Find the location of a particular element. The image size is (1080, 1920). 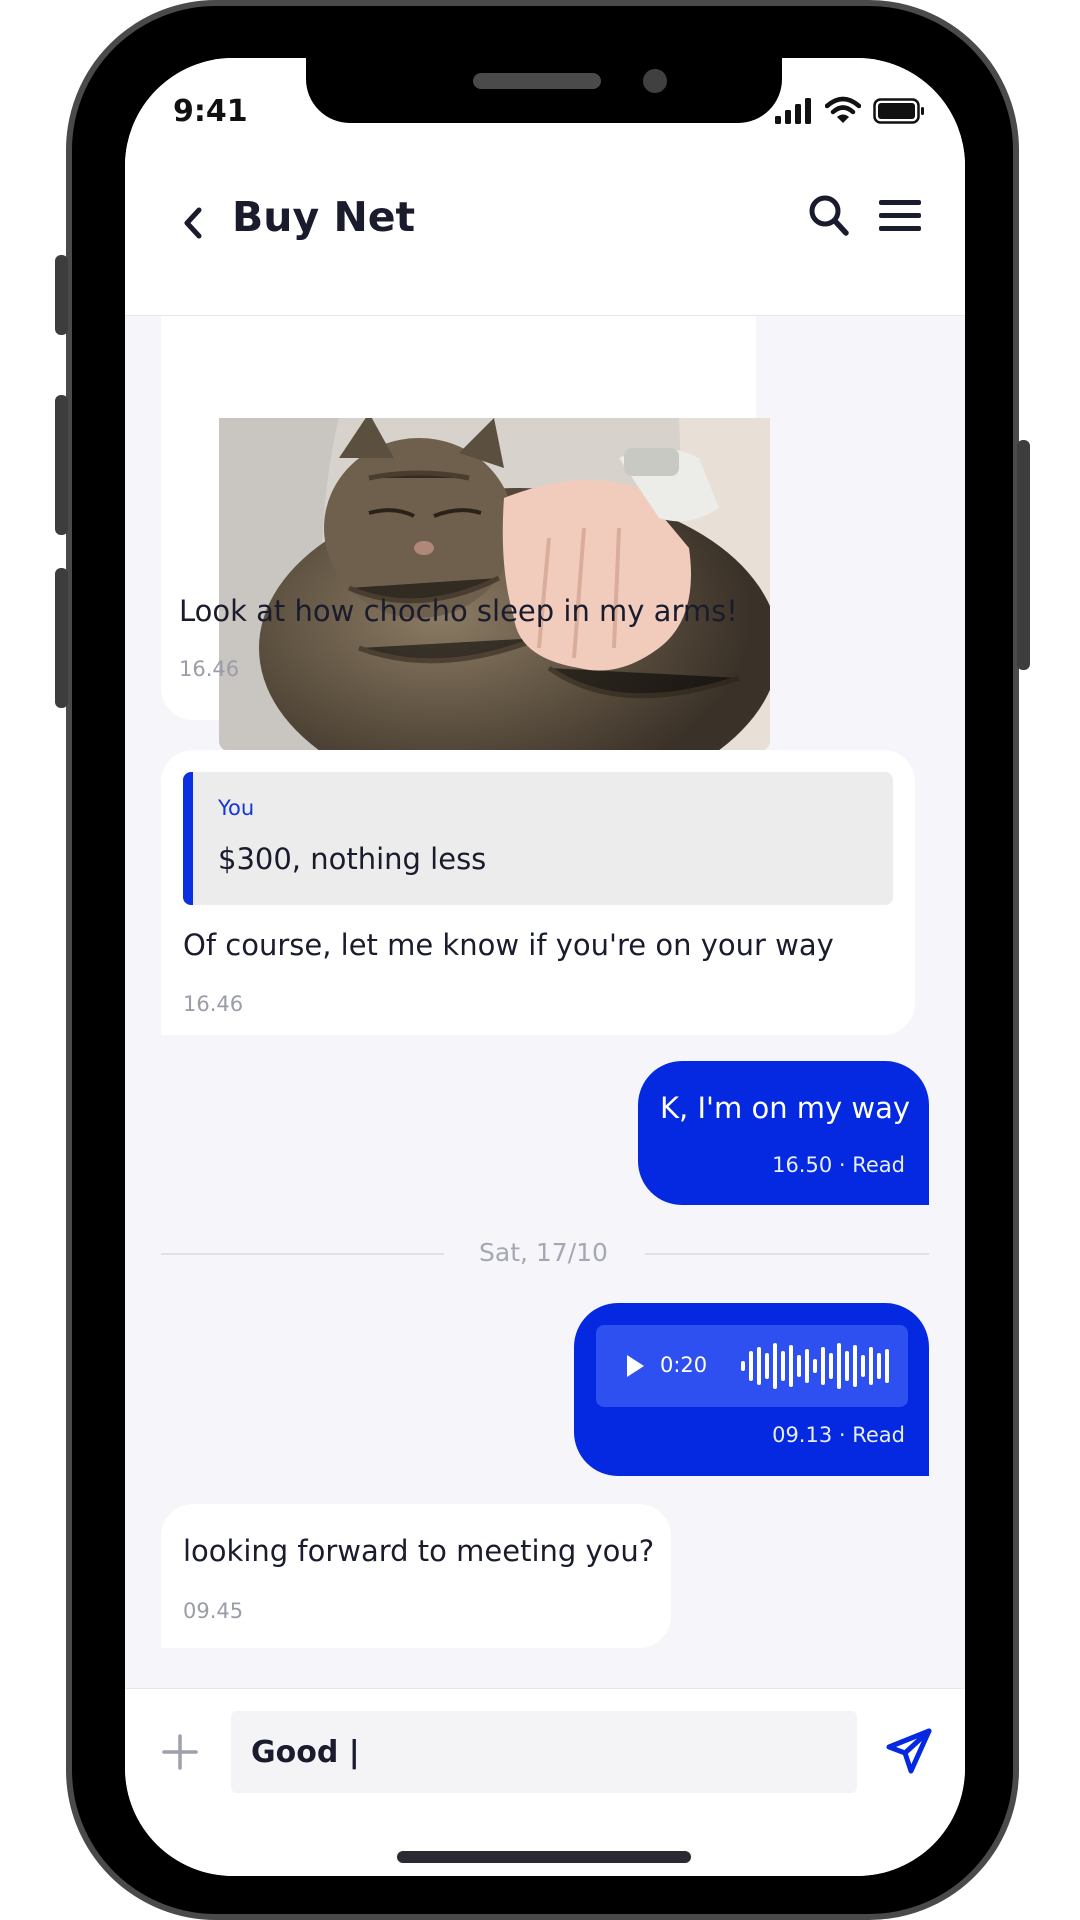

cellular-signal-icon is located at coordinates (793, 111).